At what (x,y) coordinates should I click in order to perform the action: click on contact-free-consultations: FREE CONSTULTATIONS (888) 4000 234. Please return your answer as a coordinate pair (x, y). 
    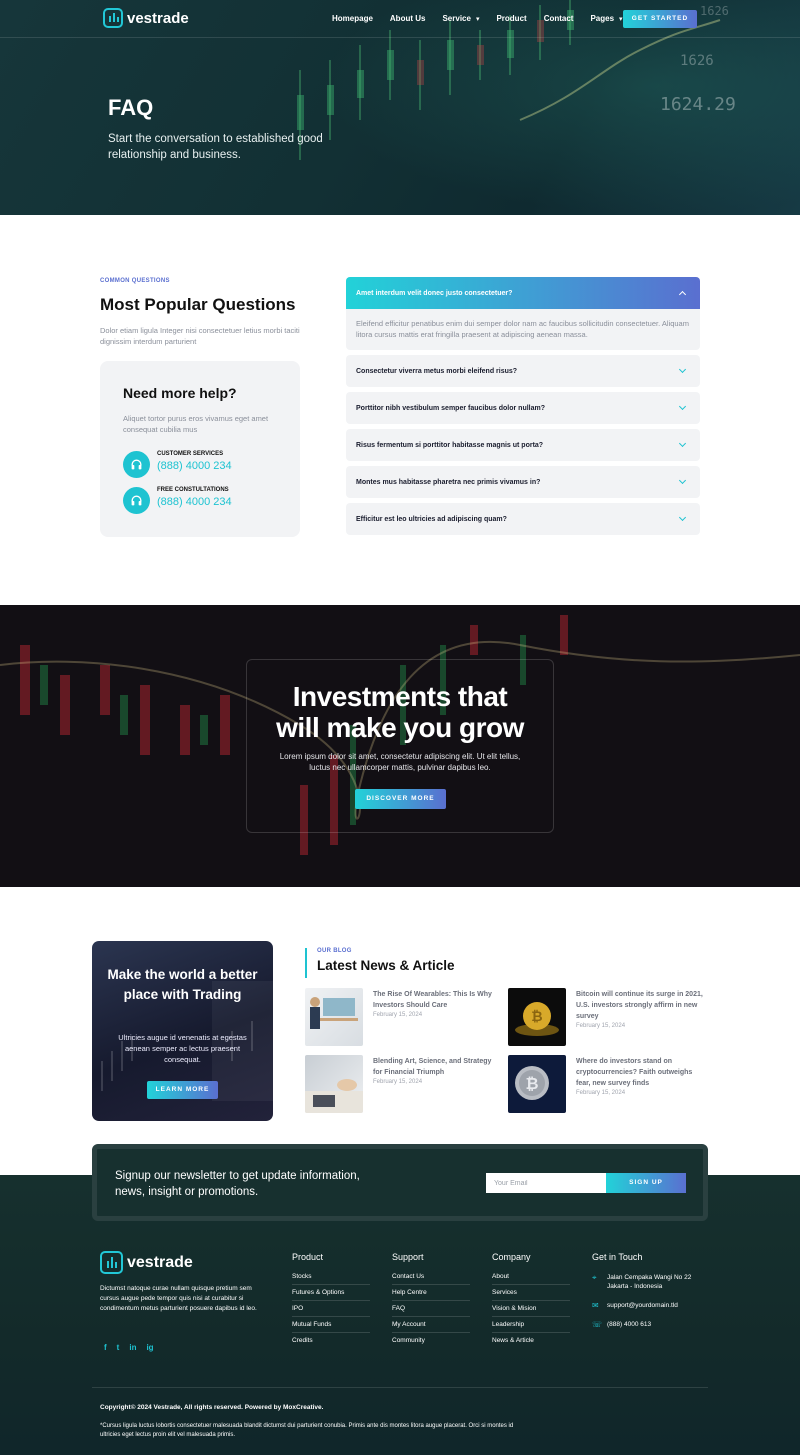
    Looking at the image, I should click on (203, 501).